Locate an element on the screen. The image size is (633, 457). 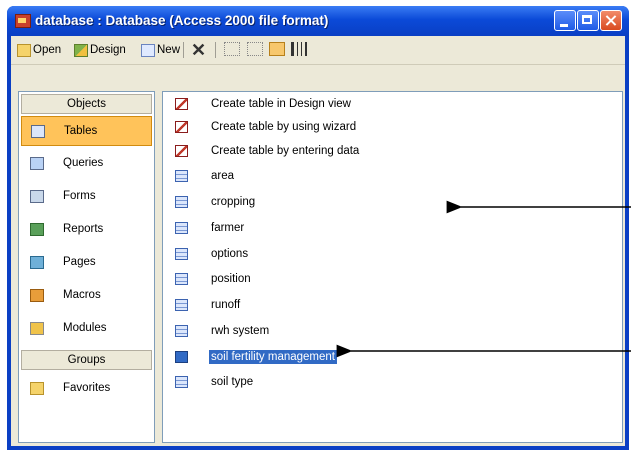
objects-header: Objects is located at coordinates (86, 104).